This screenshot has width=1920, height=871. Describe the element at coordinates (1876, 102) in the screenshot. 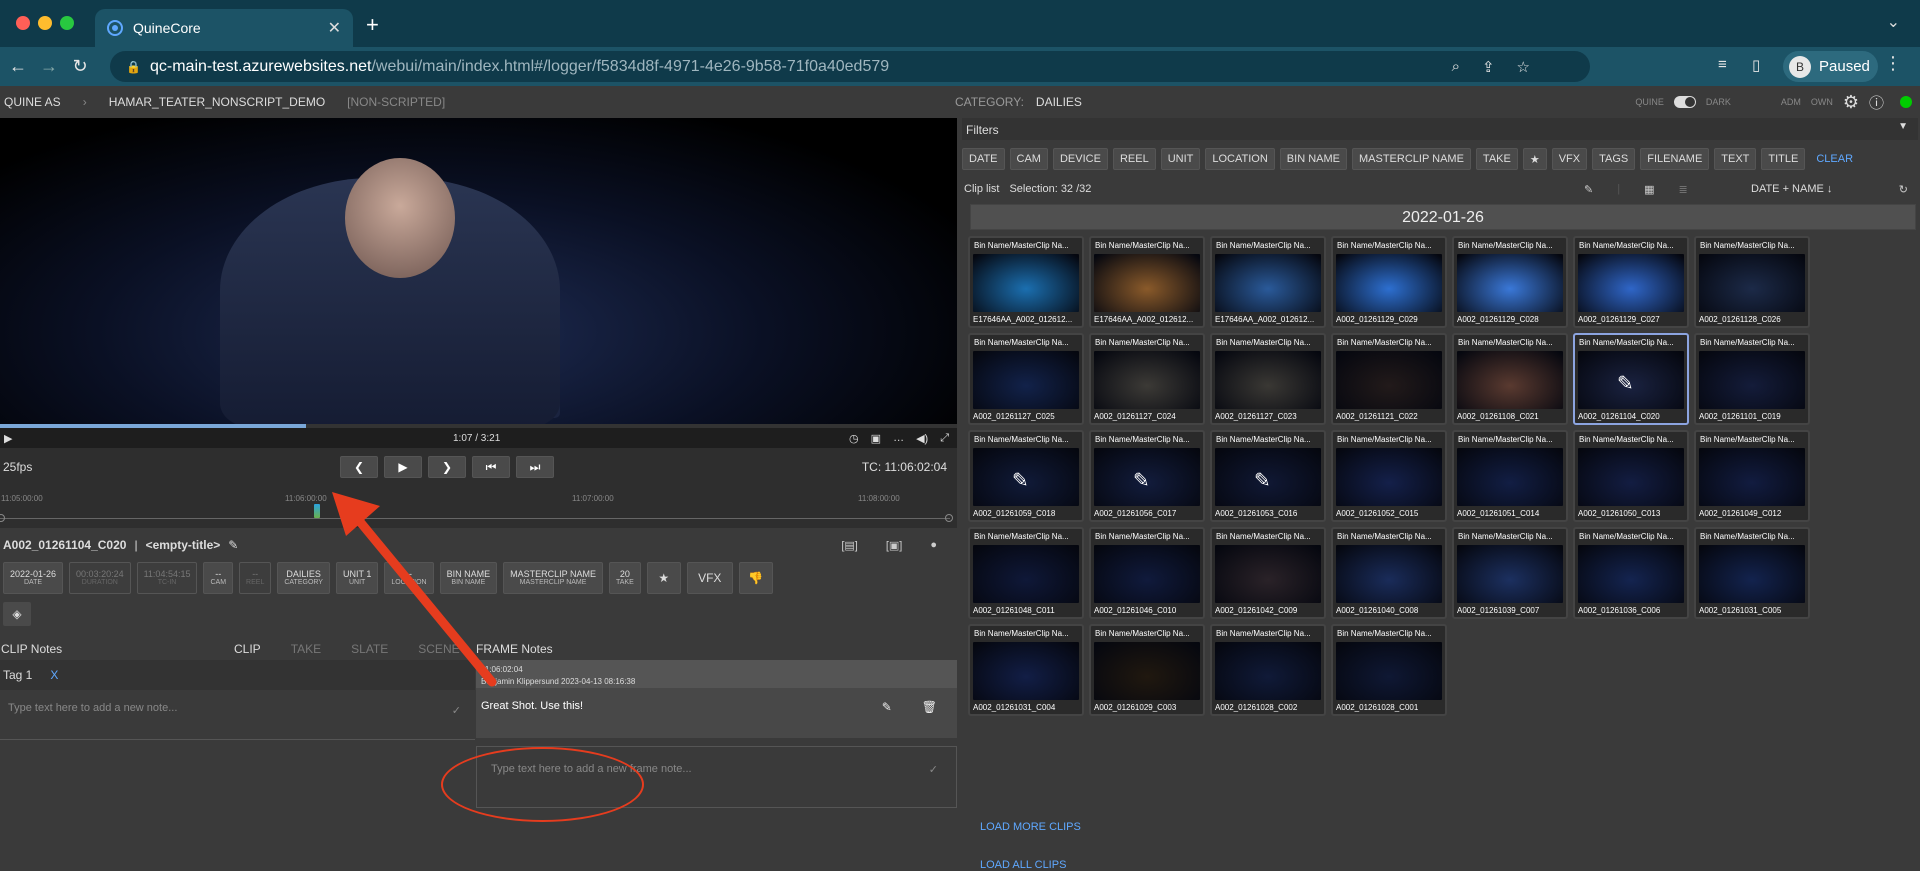

I see `help-icon: ⓘ` at that location.